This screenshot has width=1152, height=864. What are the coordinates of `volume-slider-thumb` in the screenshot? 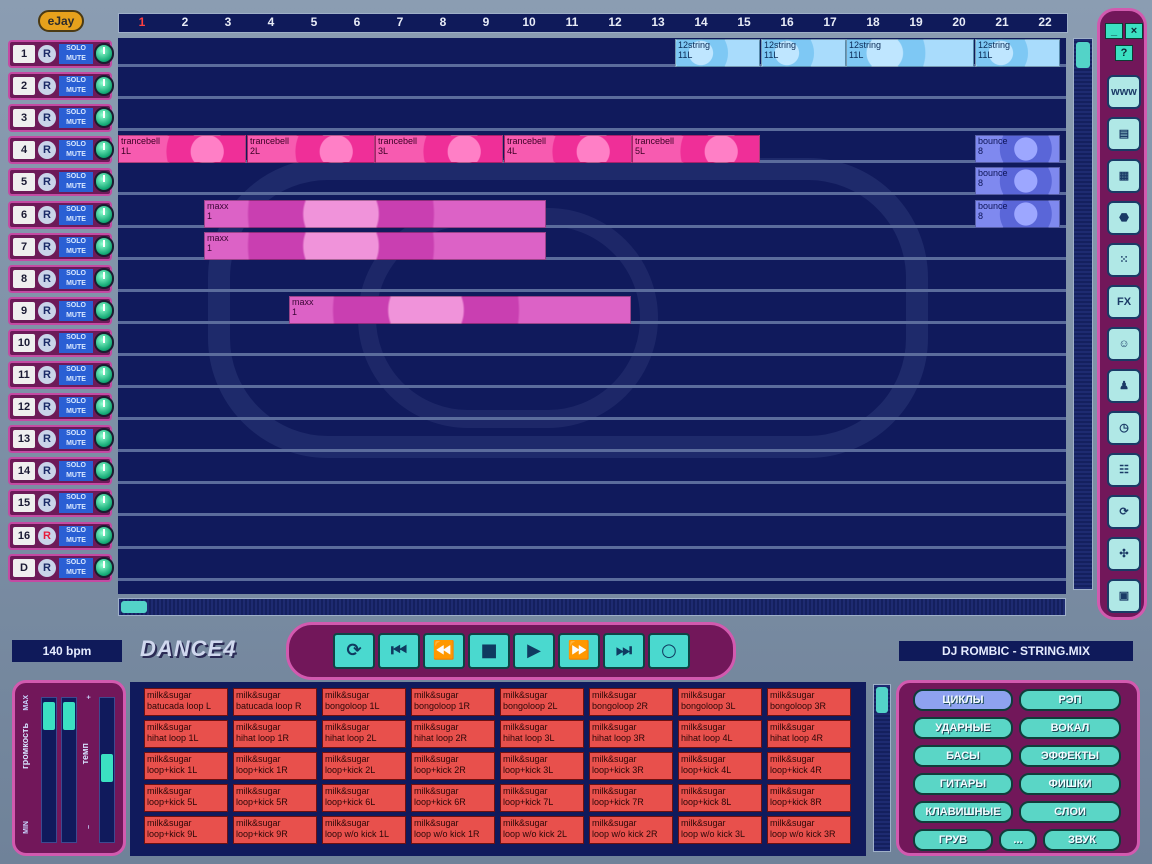 It's located at (49, 716).